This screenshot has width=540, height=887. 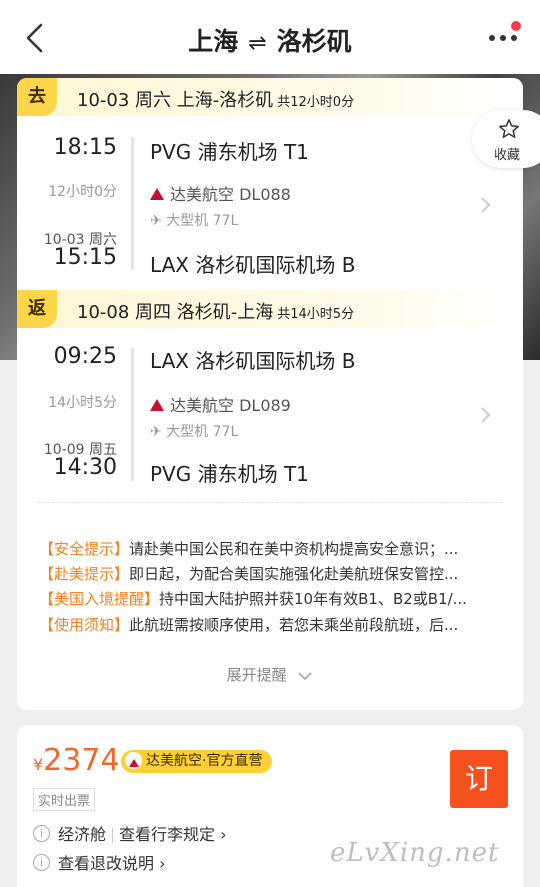 What do you see at coordinates (479, 779) in the screenshot?
I see `book-button: 订` at bounding box center [479, 779].